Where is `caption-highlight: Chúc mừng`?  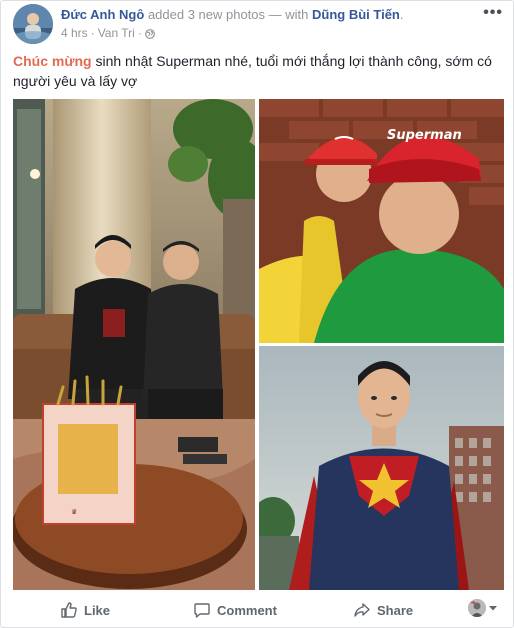
caption-highlight: Chúc mừng is located at coordinates (52, 61).